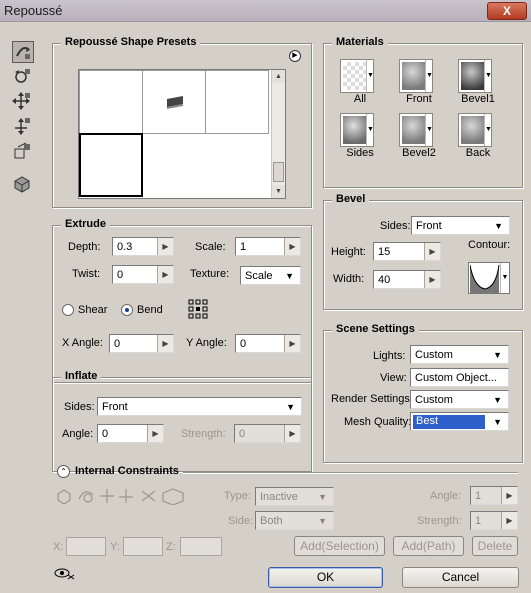 The image size is (531, 593). I want to click on constraint-type-label: Type:, so click(237, 496).